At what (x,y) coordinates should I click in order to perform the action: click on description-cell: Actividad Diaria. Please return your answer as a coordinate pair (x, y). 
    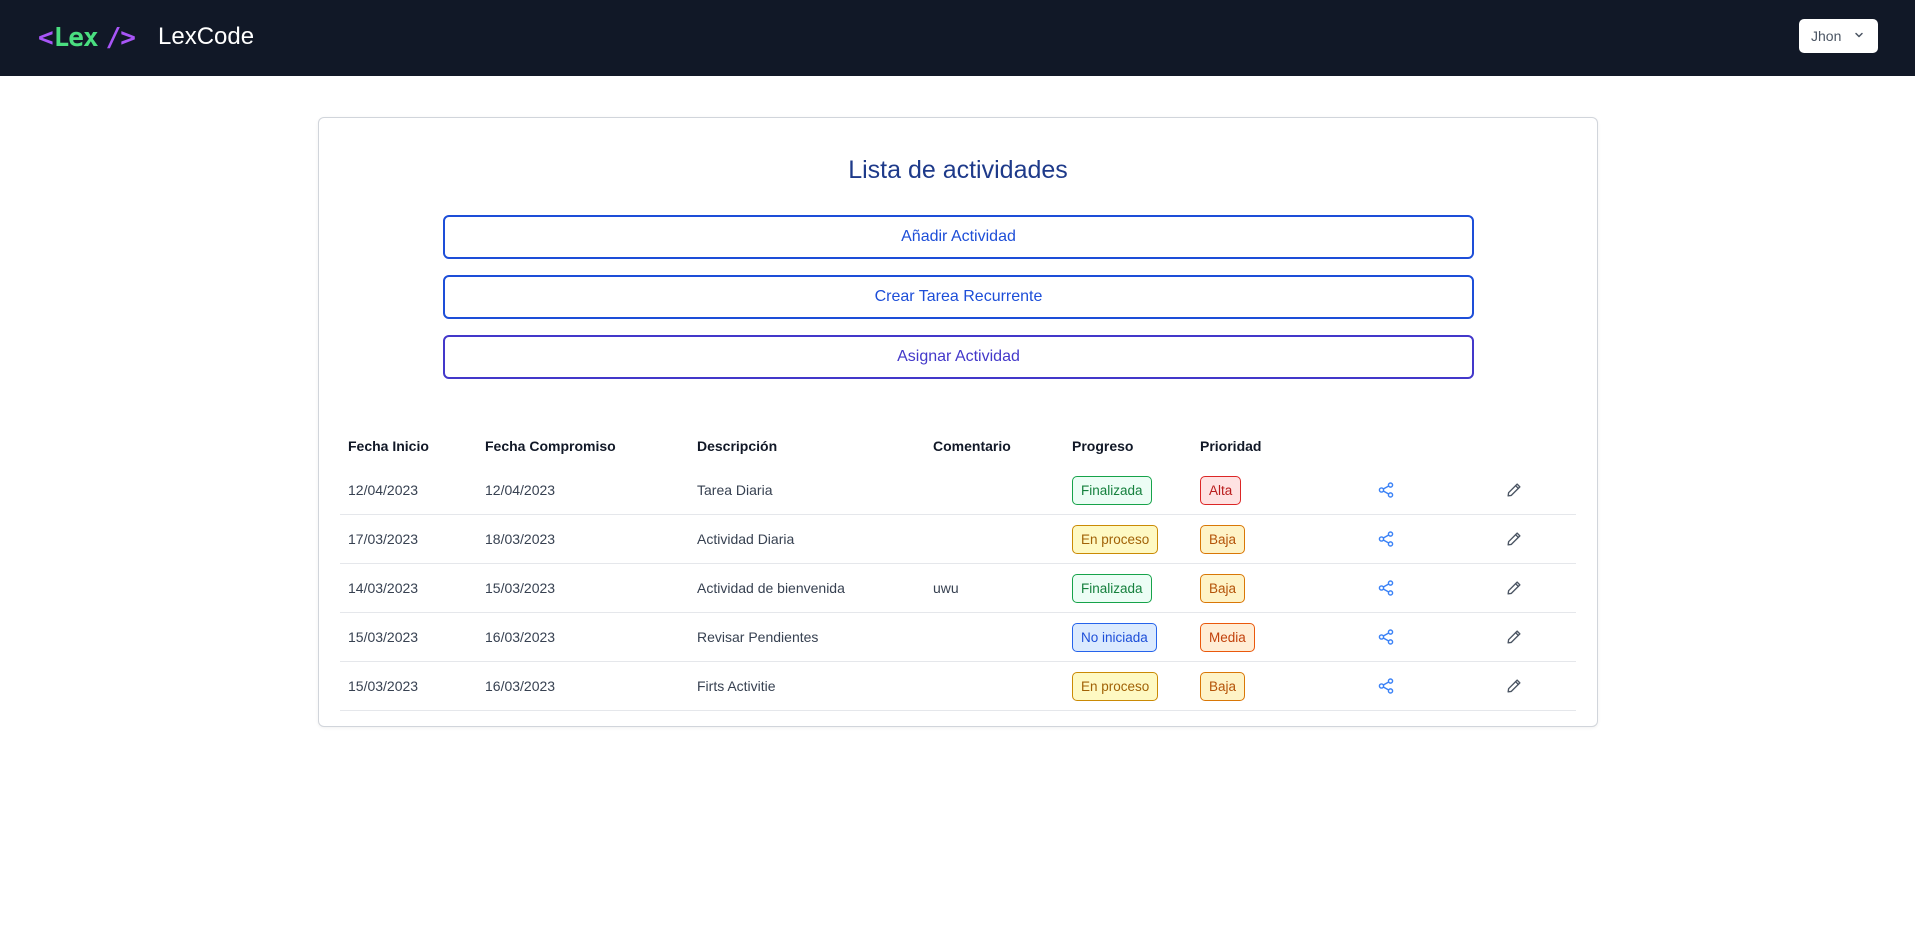
    Looking at the image, I should click on (746, 539).